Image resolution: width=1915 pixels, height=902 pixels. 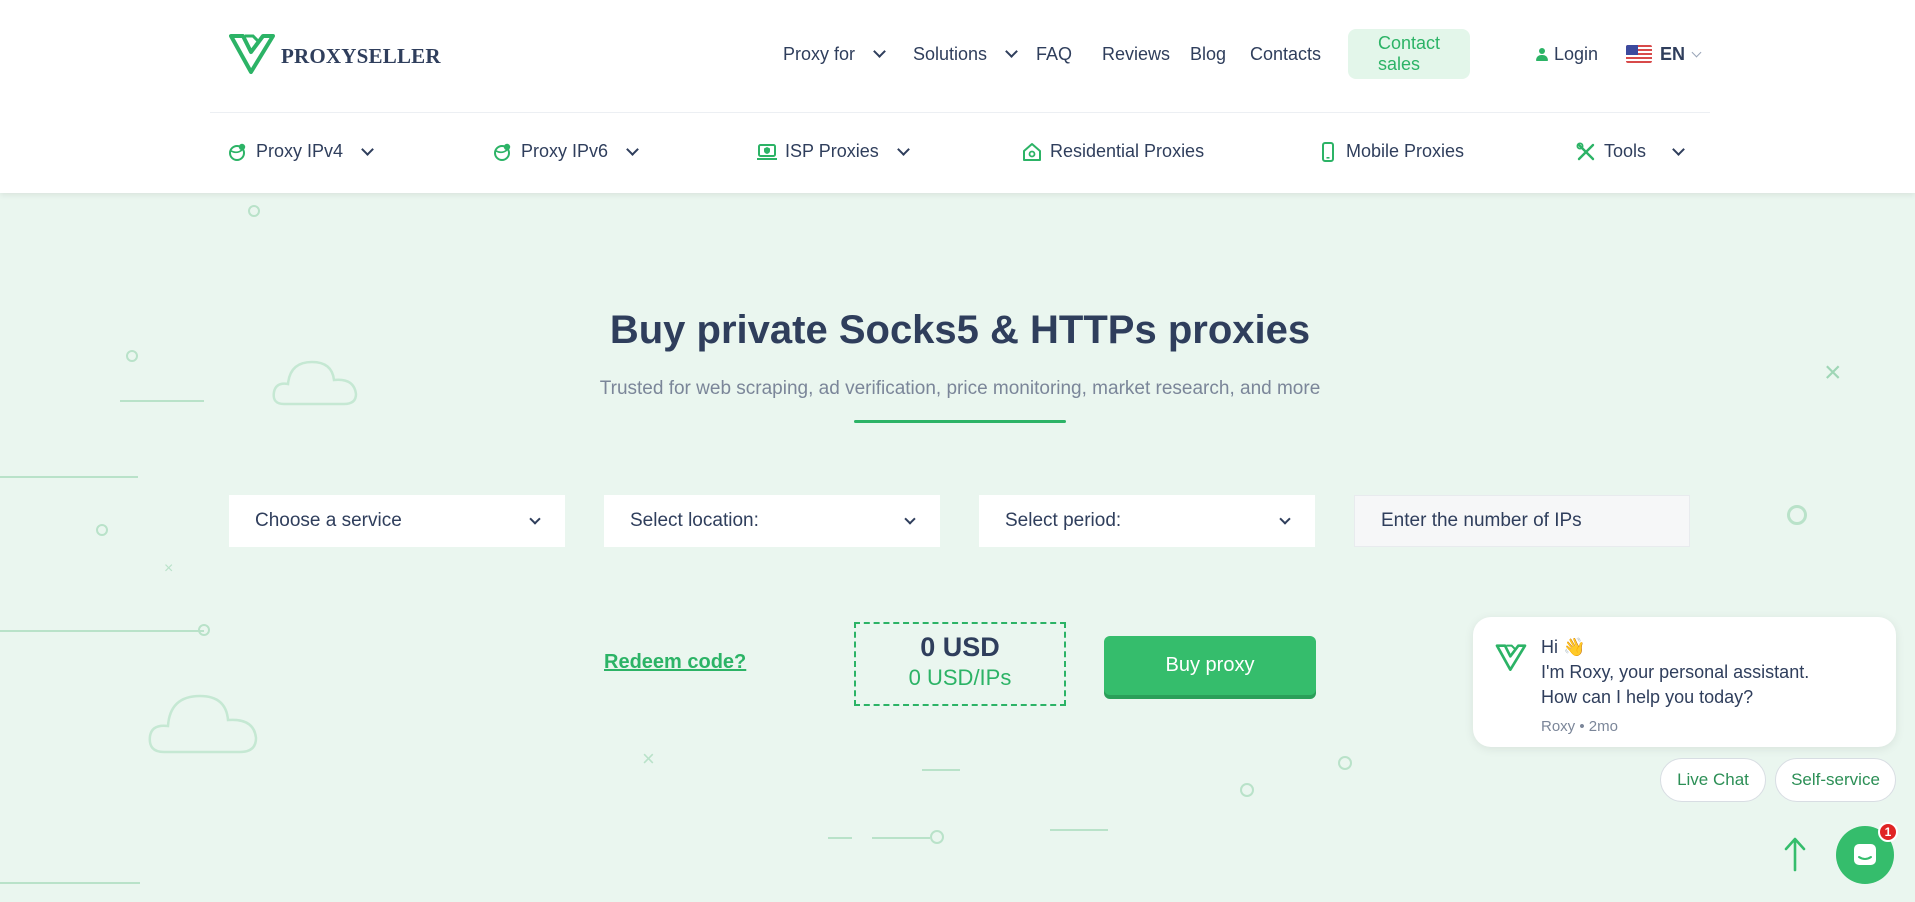 What do you see at coordinates (1835, 780) in the screenshot?
I see `self-service-button: Self-service` at bounding box center [1835, 780].